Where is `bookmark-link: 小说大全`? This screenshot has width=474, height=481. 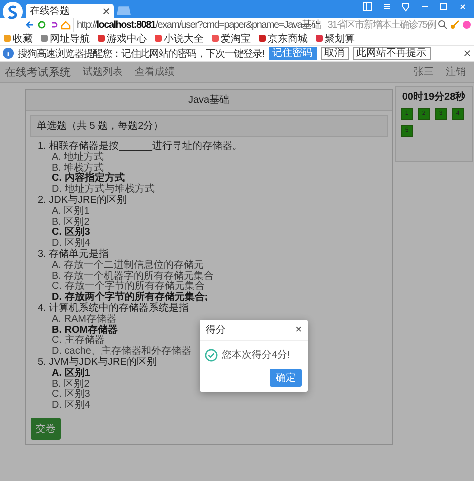
bookmark-link: 小说大全 is located at coordinates (184, 39).